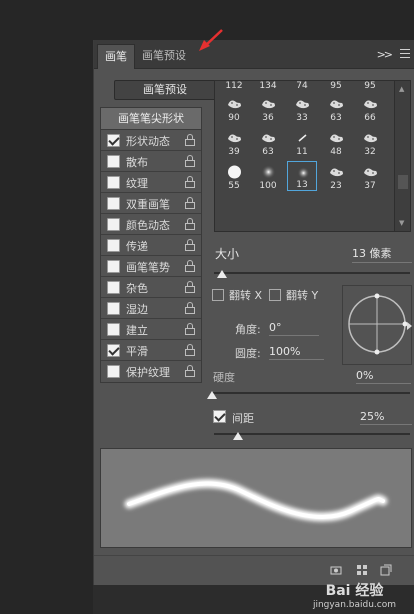  What do you see at coordinates (302, 152) in the screenshot?
I see `brush-tip-size: 11` at bounding box center [302, 152].